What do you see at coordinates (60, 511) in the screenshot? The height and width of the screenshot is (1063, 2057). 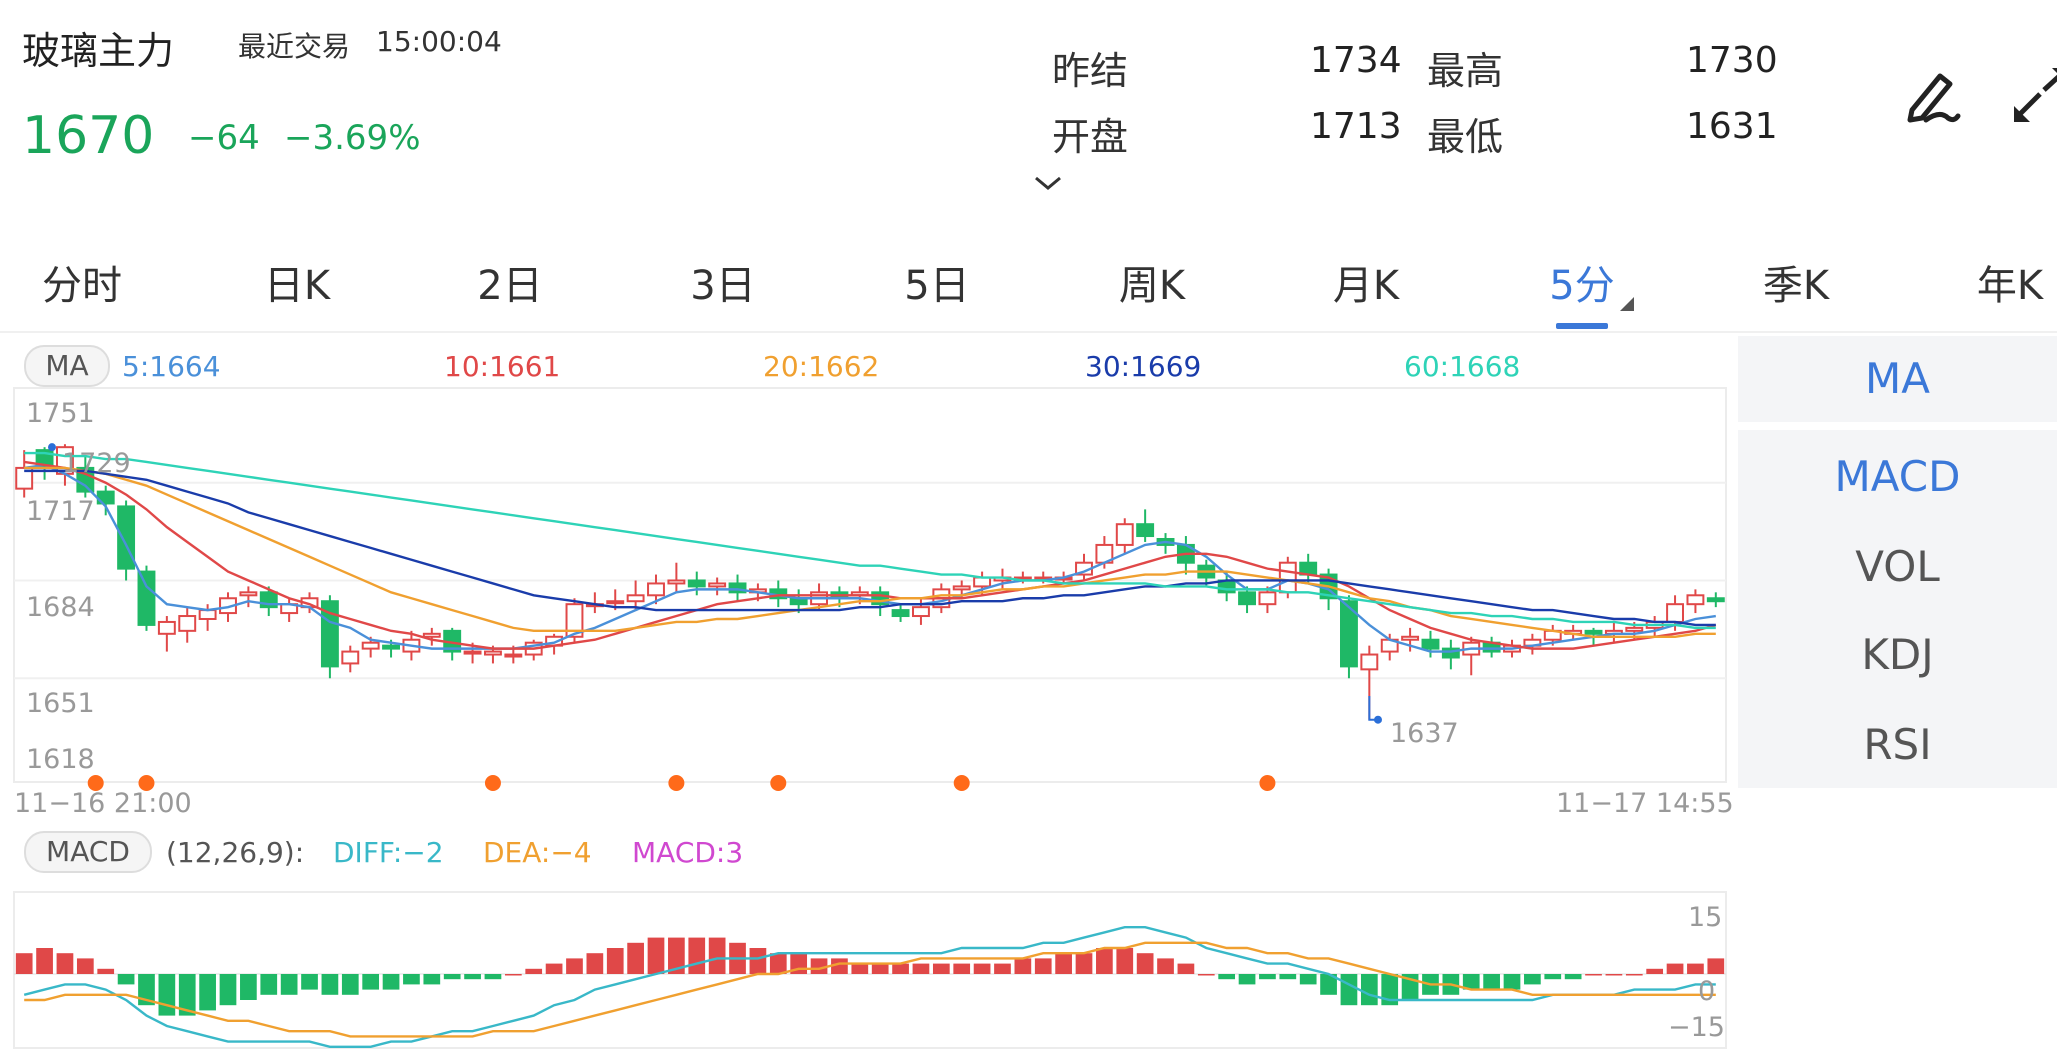 I see `y-tick-label: 1717` at bounding box center [60, 511].